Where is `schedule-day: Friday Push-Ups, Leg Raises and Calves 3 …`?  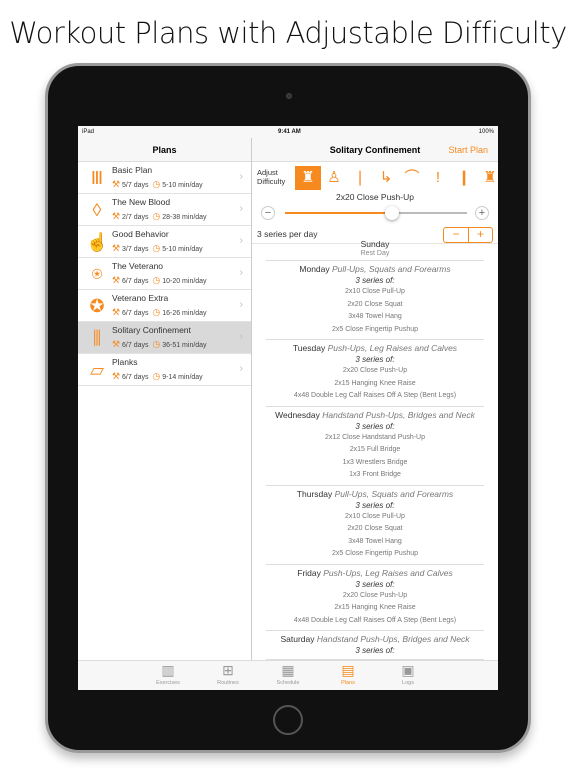 schedule-day: Friday Push-Ups, Leg Raises and Calves 3 … is located at coordinates (375, 598).